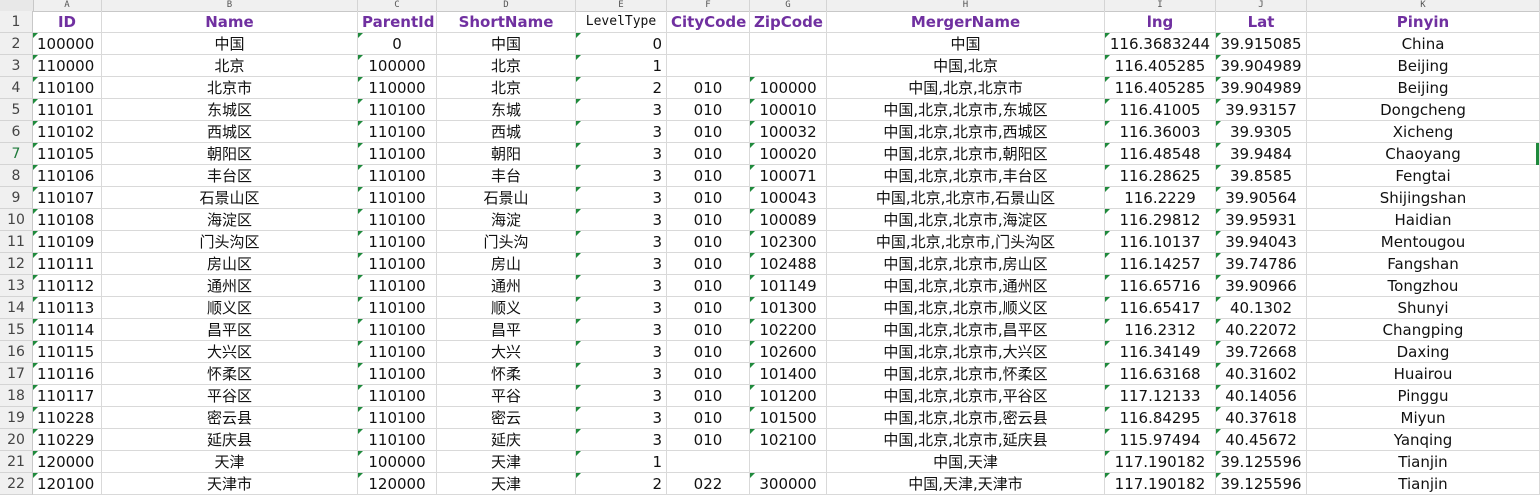  I want to click on cell-shortname: 昌平, so click(506, 330).